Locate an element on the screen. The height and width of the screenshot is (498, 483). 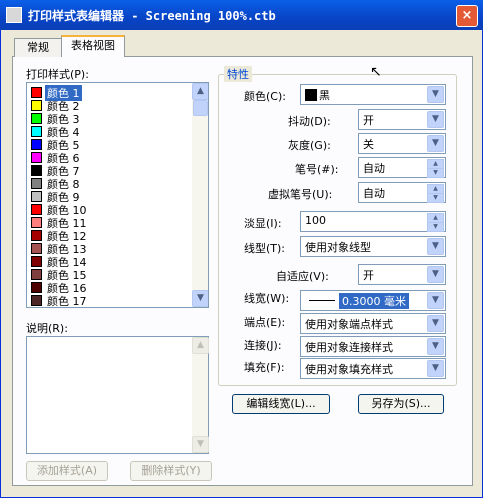
styles-label: 打印样式(P): is located at coordinates (57, 74).